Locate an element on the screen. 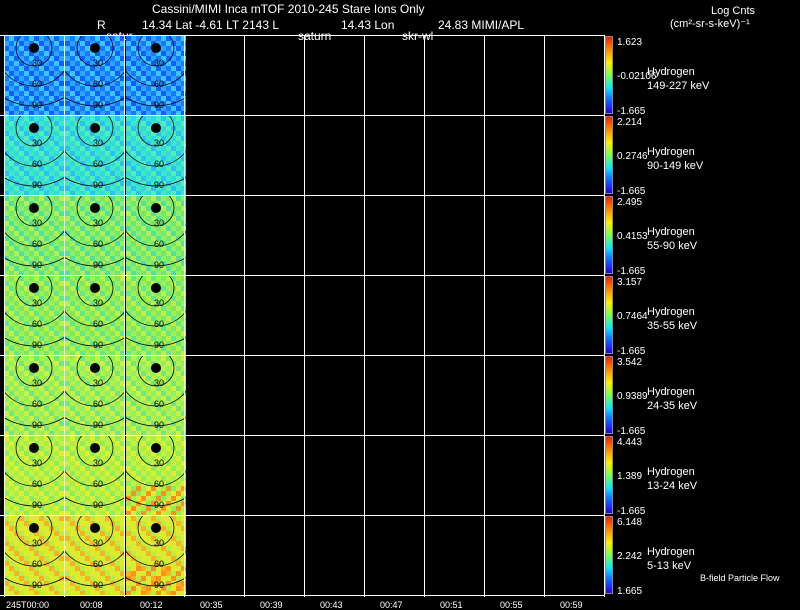 This screenshot has height=610, width=800. colorbar-min-label: 1.665 is located at coordinates (630, 591).